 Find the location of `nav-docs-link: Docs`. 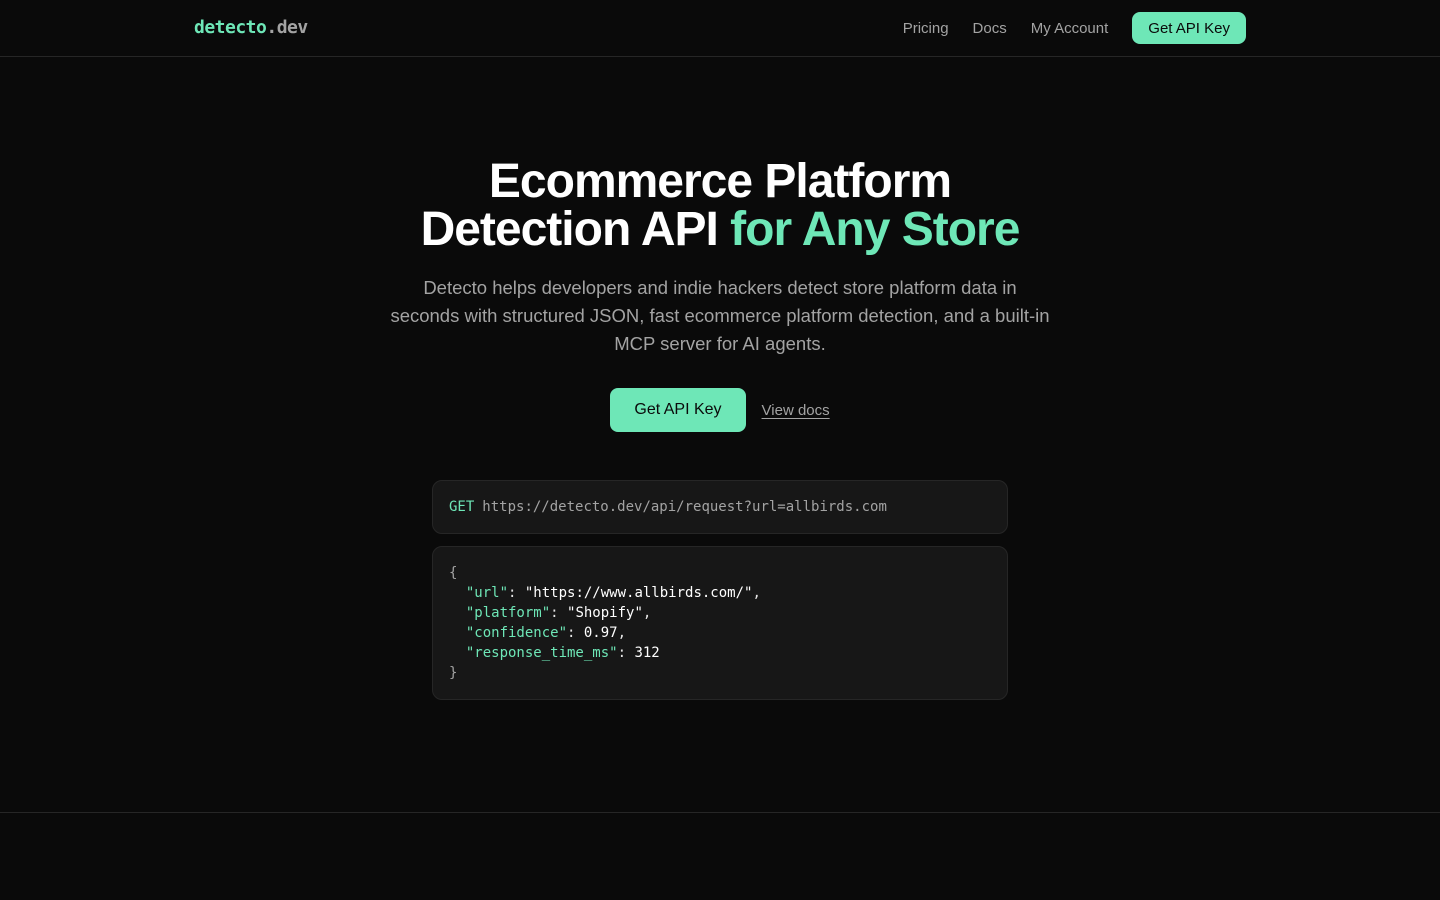

nav-docs-link: Docs is located at coordinates (990, 28).